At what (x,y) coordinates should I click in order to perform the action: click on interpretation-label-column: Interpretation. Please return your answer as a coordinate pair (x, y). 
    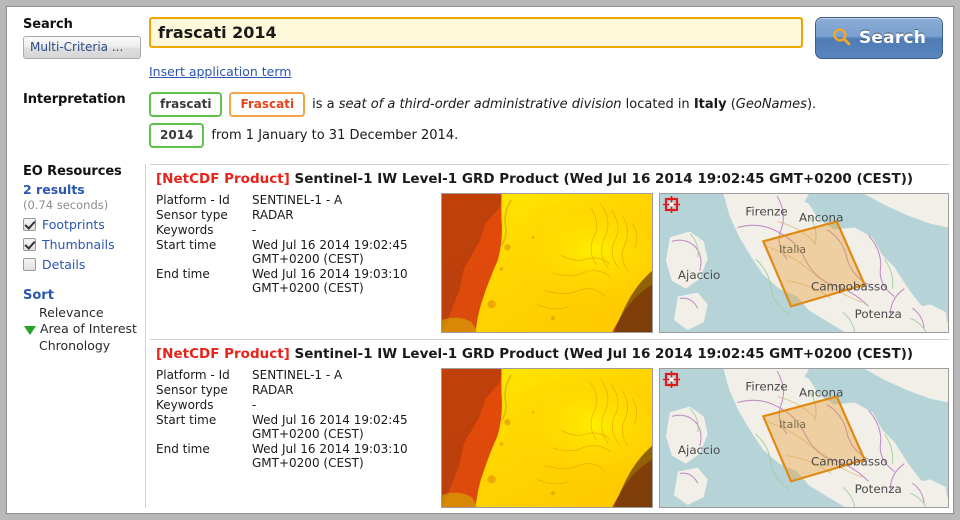
    Looking at the image, I should click on (81, 100).